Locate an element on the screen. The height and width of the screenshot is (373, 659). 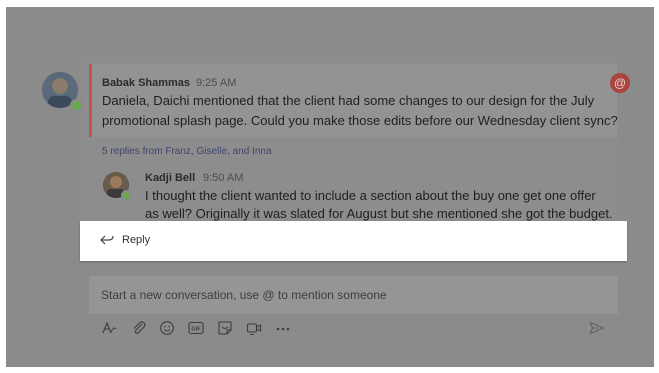
meet-now-icon is located at coordinates (254, 328).